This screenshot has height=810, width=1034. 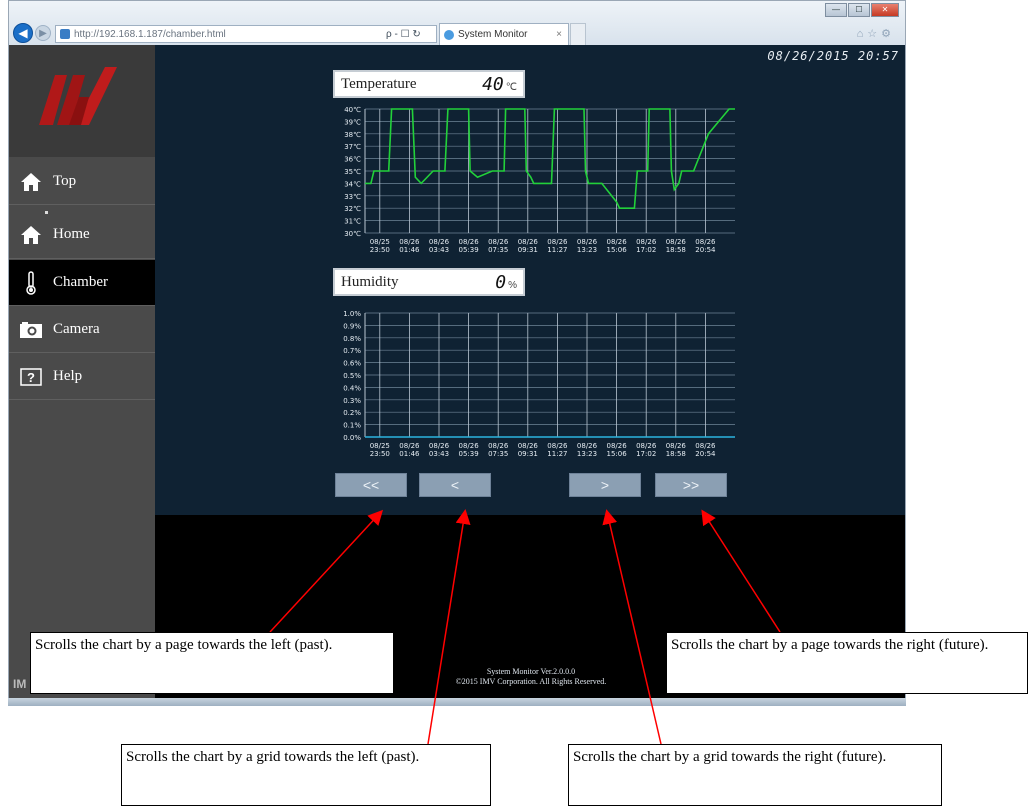 What do you see at coordinates (326, 571) in the screenshot?
I see `arrow-page-left` at bounding box center [326, 571].